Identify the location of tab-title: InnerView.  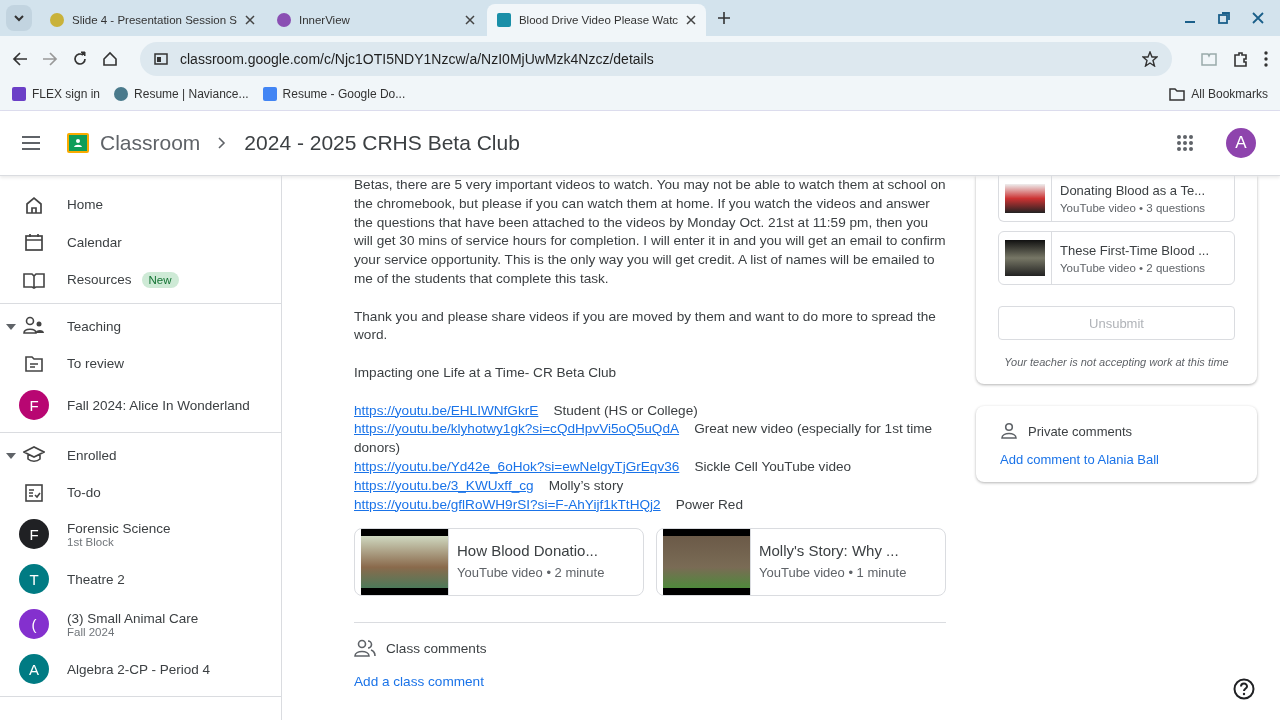
(324, 20).